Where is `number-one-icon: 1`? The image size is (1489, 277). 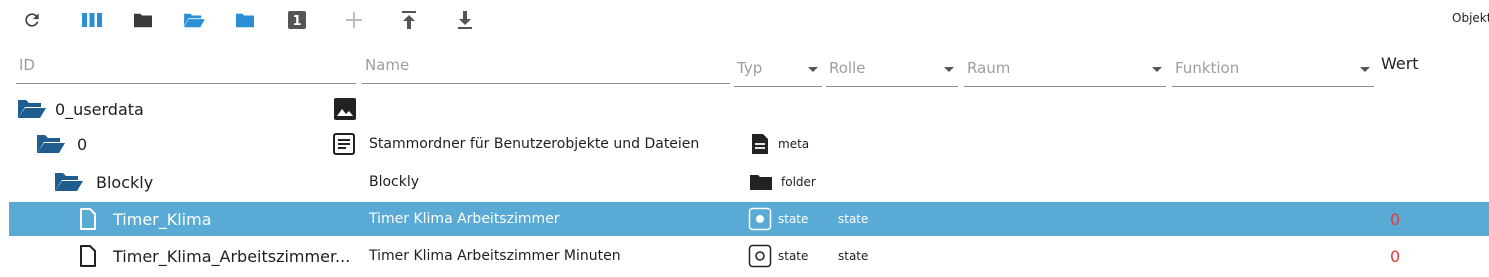
number-one-icon: 1 is located at coordinates (297, 20).